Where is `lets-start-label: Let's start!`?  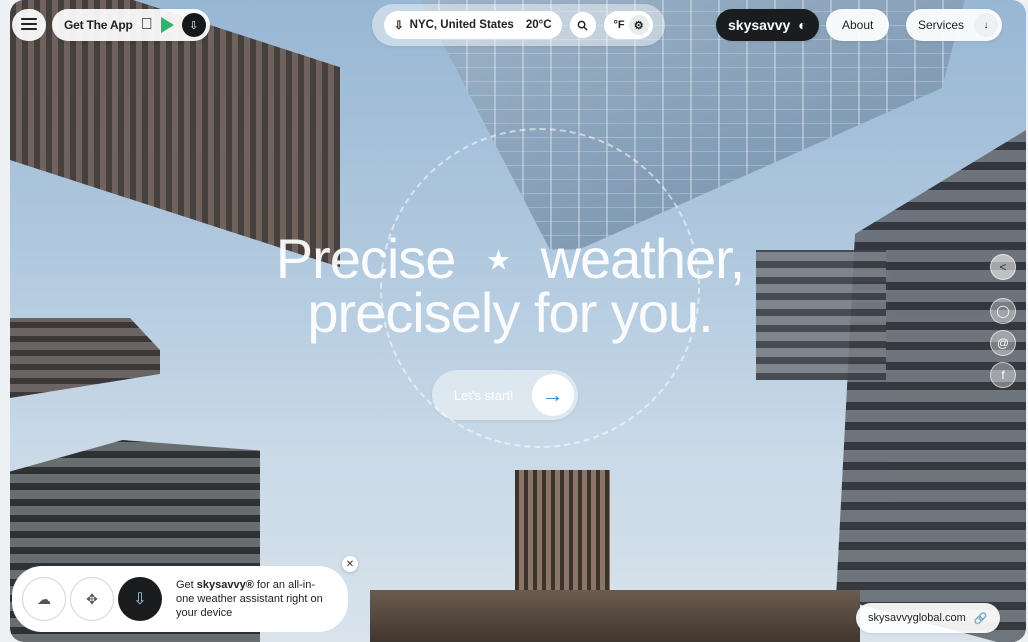
lets-start-label: Let's start! is located at coordinates (484, 395).